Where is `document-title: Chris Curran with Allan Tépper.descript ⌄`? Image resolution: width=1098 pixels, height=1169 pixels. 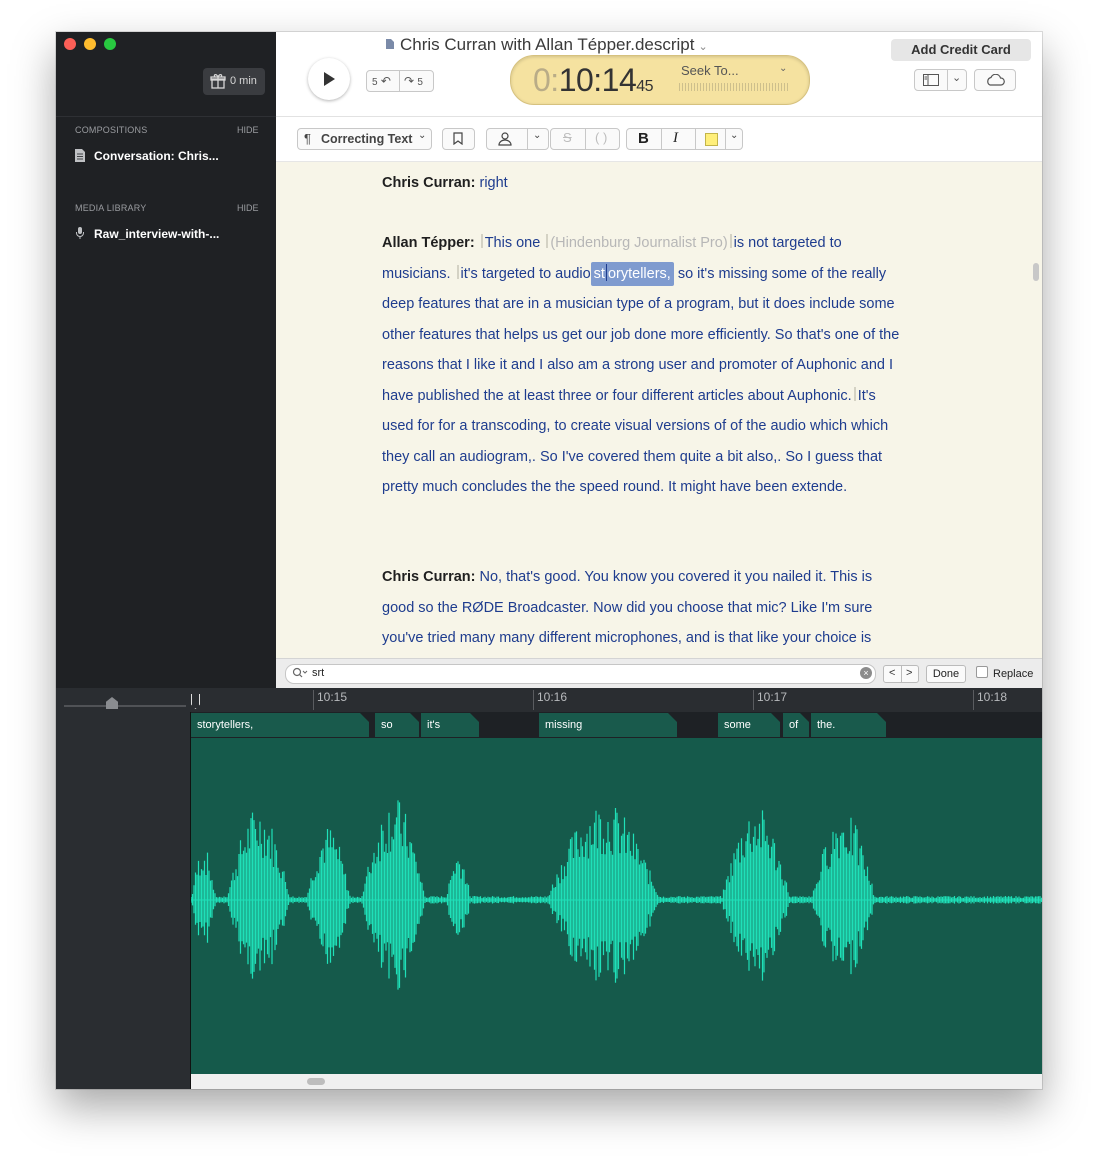
document-title: Chris Curran with Allan Tépper.descript ⌄ is located at coordinates (547, 45).